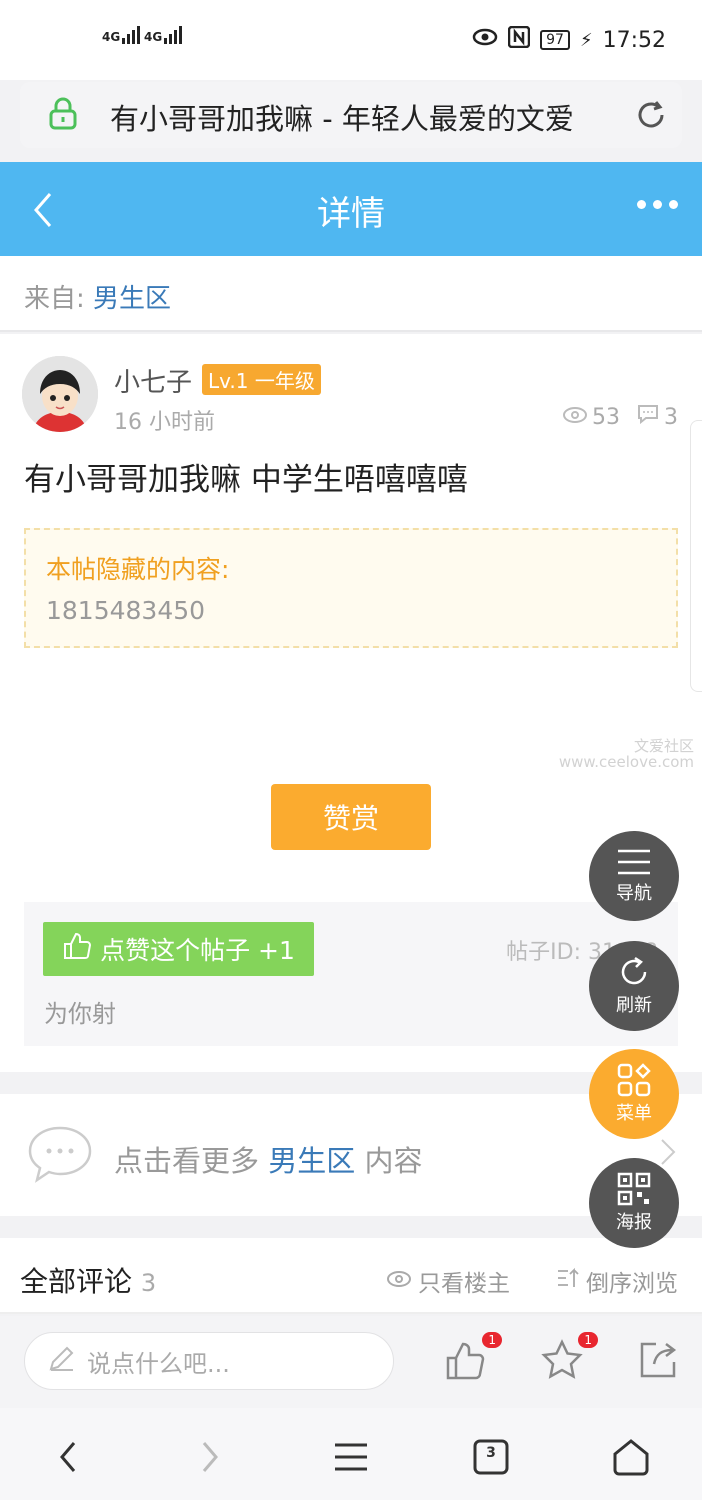  What do you see at coordinates (351, 1276) in the screenshot?
I see `comments-header: 全部评论 3 只看楼主 倒序浏览` at bounding box center [351, 1276].